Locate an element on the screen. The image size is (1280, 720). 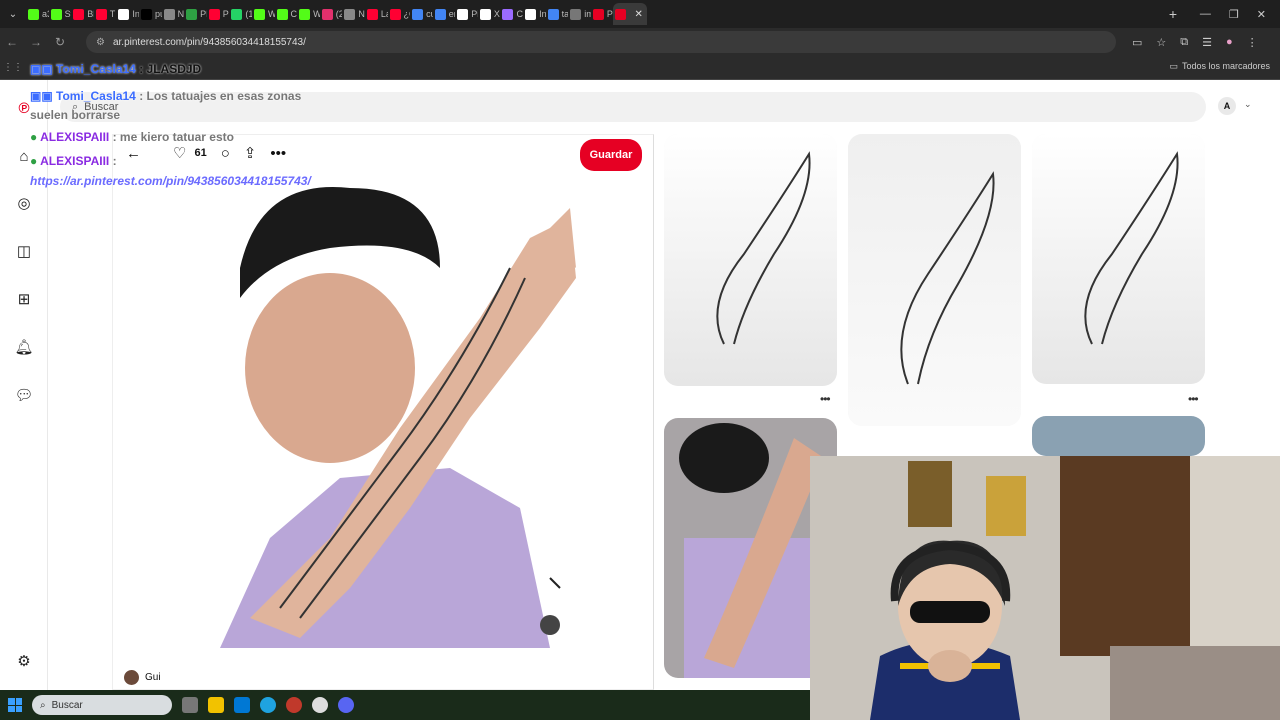
browser-tab: ¿C is located at coordinates (399, 14).